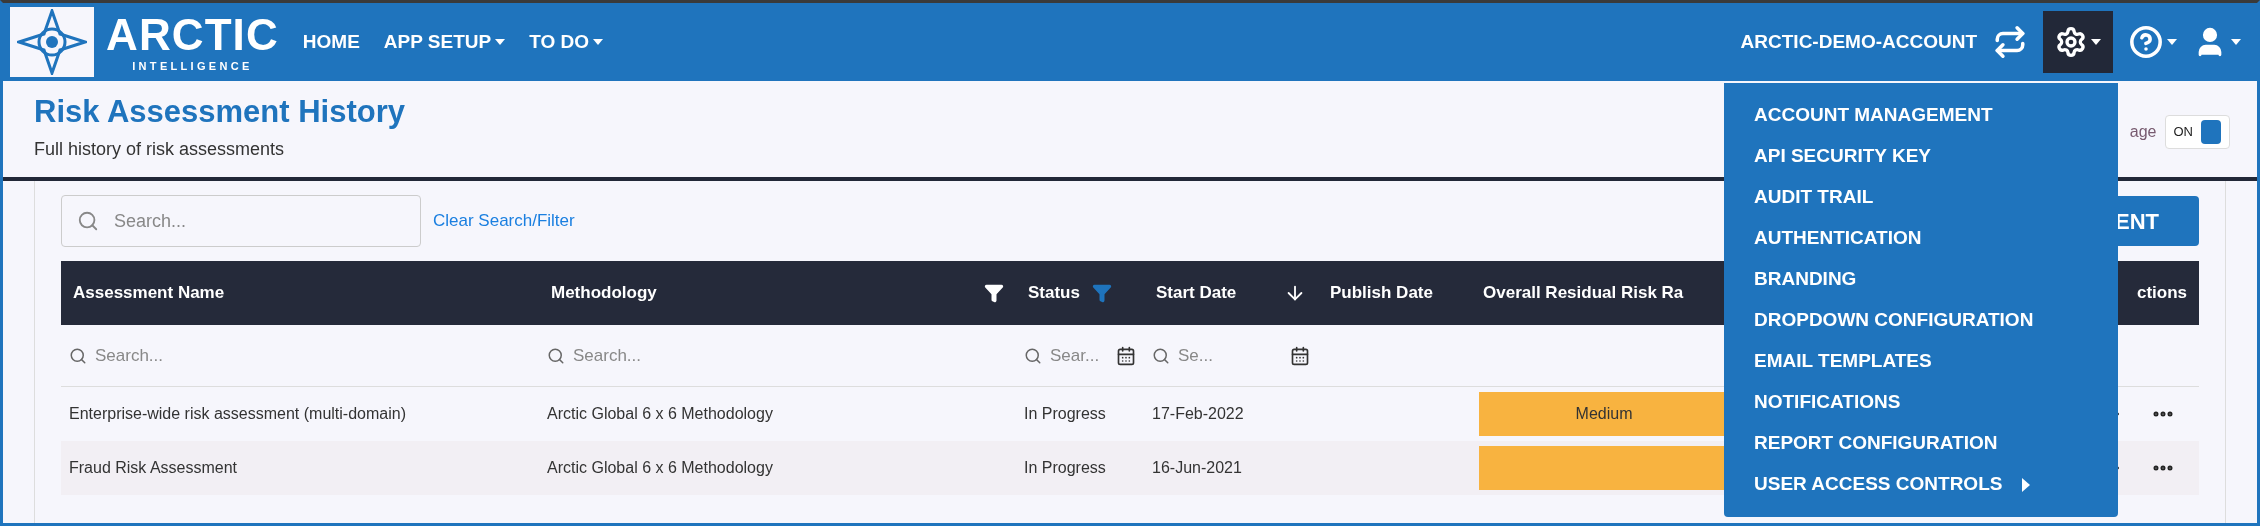 The height and width of the screenshot is (526, 2260). Describe the element at coordinates (220, 112) in the screenshot. I see `page-title: Risk Assessment History` at that location.